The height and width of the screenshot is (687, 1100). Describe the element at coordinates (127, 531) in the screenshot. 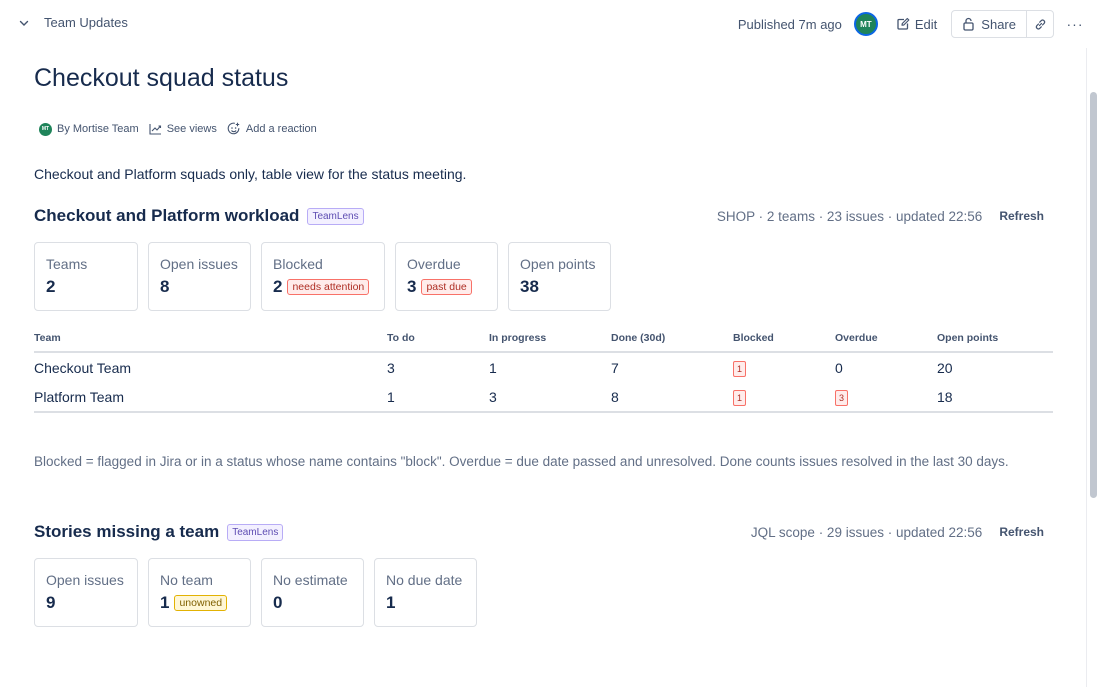

I see `section-title: Stories missing a team` at that location.